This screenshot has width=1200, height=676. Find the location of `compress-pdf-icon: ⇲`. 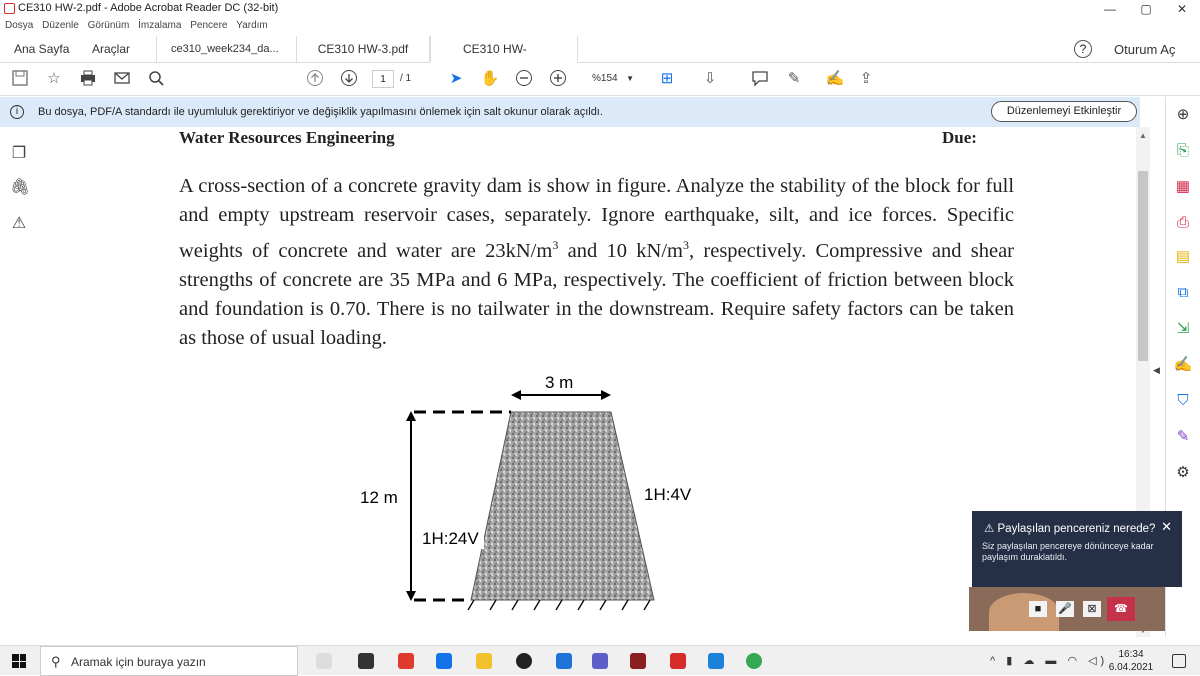

compress-pdf-icon: ⇲ is located at coordinates (1183, 329).